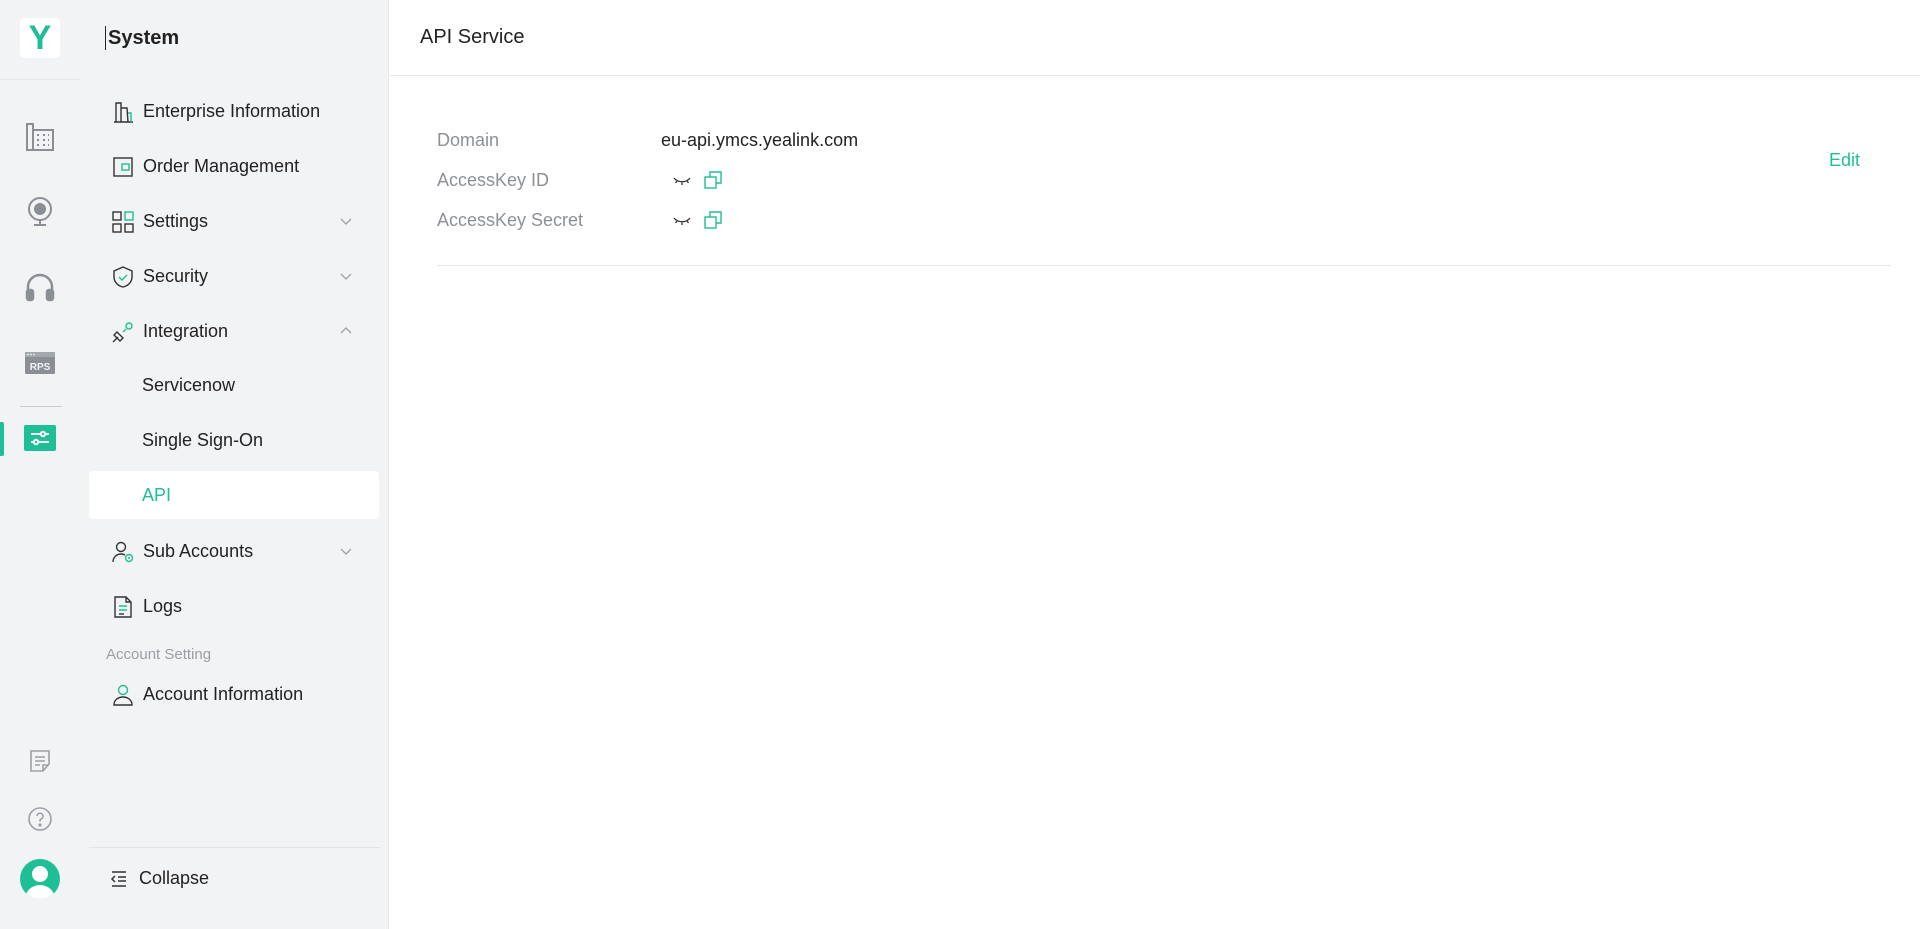  I want to click on sidebar-item-order-management: Order Management, so click(234, 166).